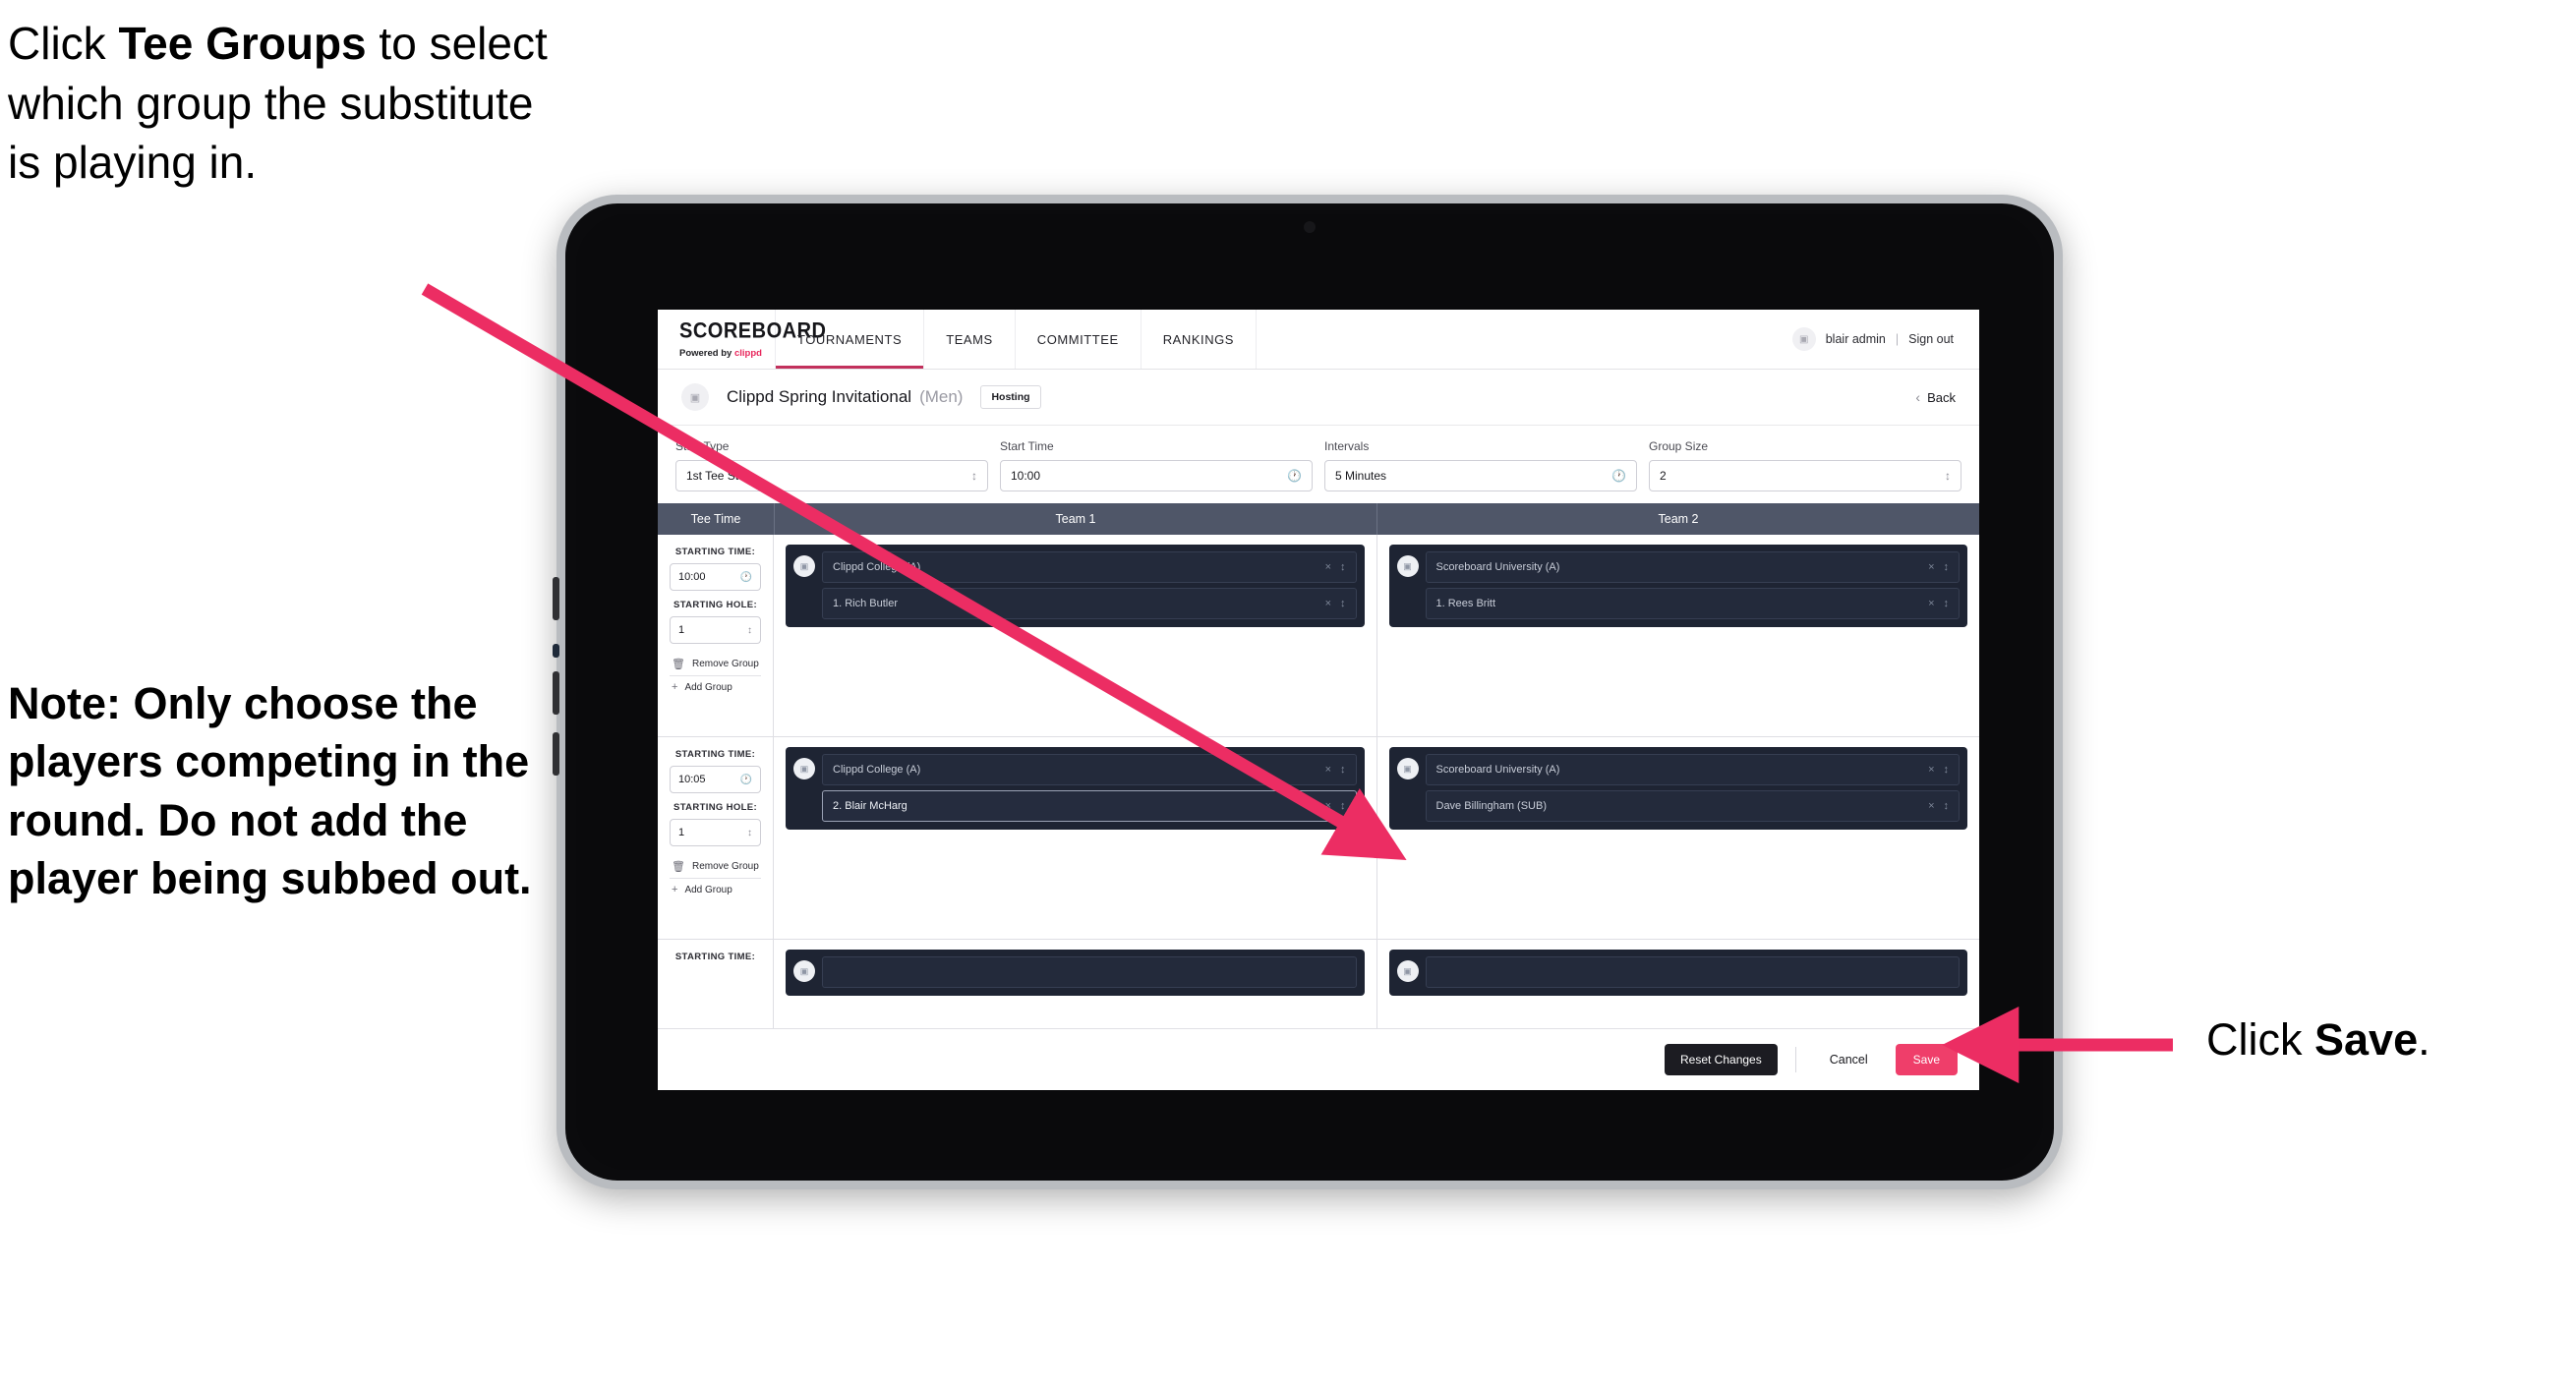 This screenshot has width=2576, height=1385. What do you see at coordinates (1156, 475) in the screenshot?
I see `field-start-time-input: 10:00 🕐` at bounding box center [1156, 475].